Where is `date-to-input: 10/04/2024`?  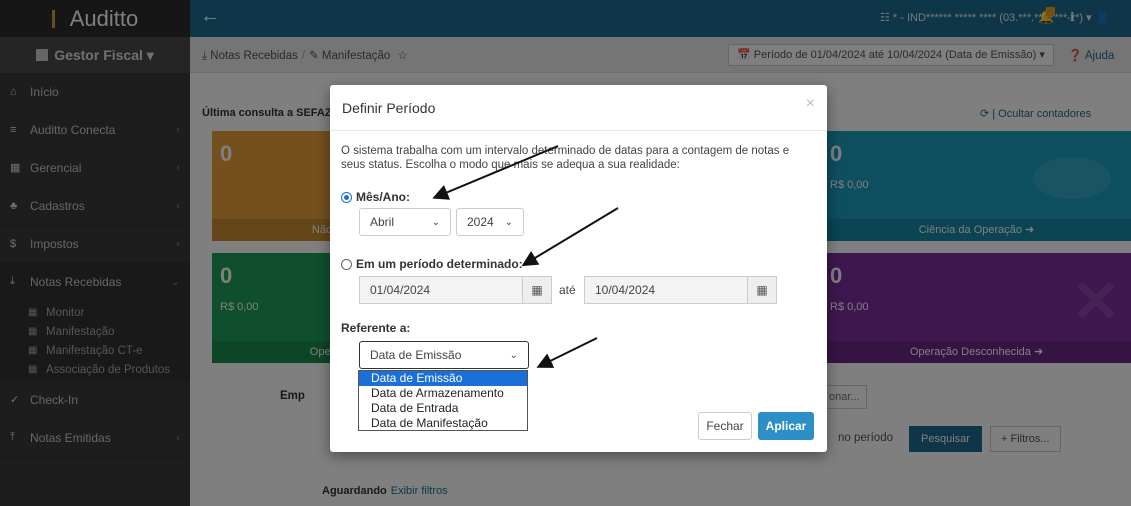 date-to-input: 10/04/2024 is located at coordinates (666, 290).